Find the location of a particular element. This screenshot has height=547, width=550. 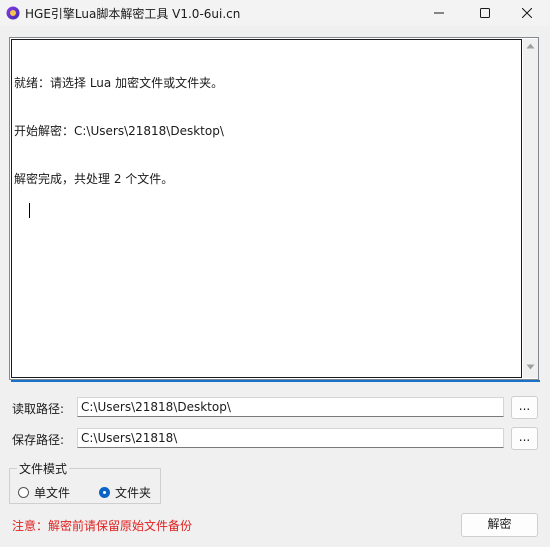

radio-label: 文件夹 is located at coordinates (133, 493).